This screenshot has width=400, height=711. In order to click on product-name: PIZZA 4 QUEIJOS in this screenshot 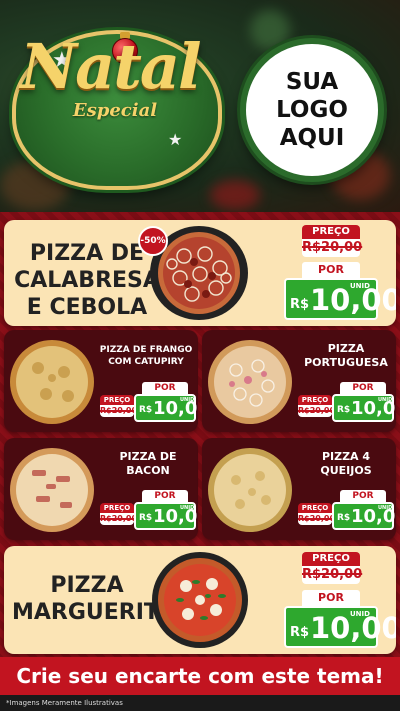, I will do `click(346, 463)`.